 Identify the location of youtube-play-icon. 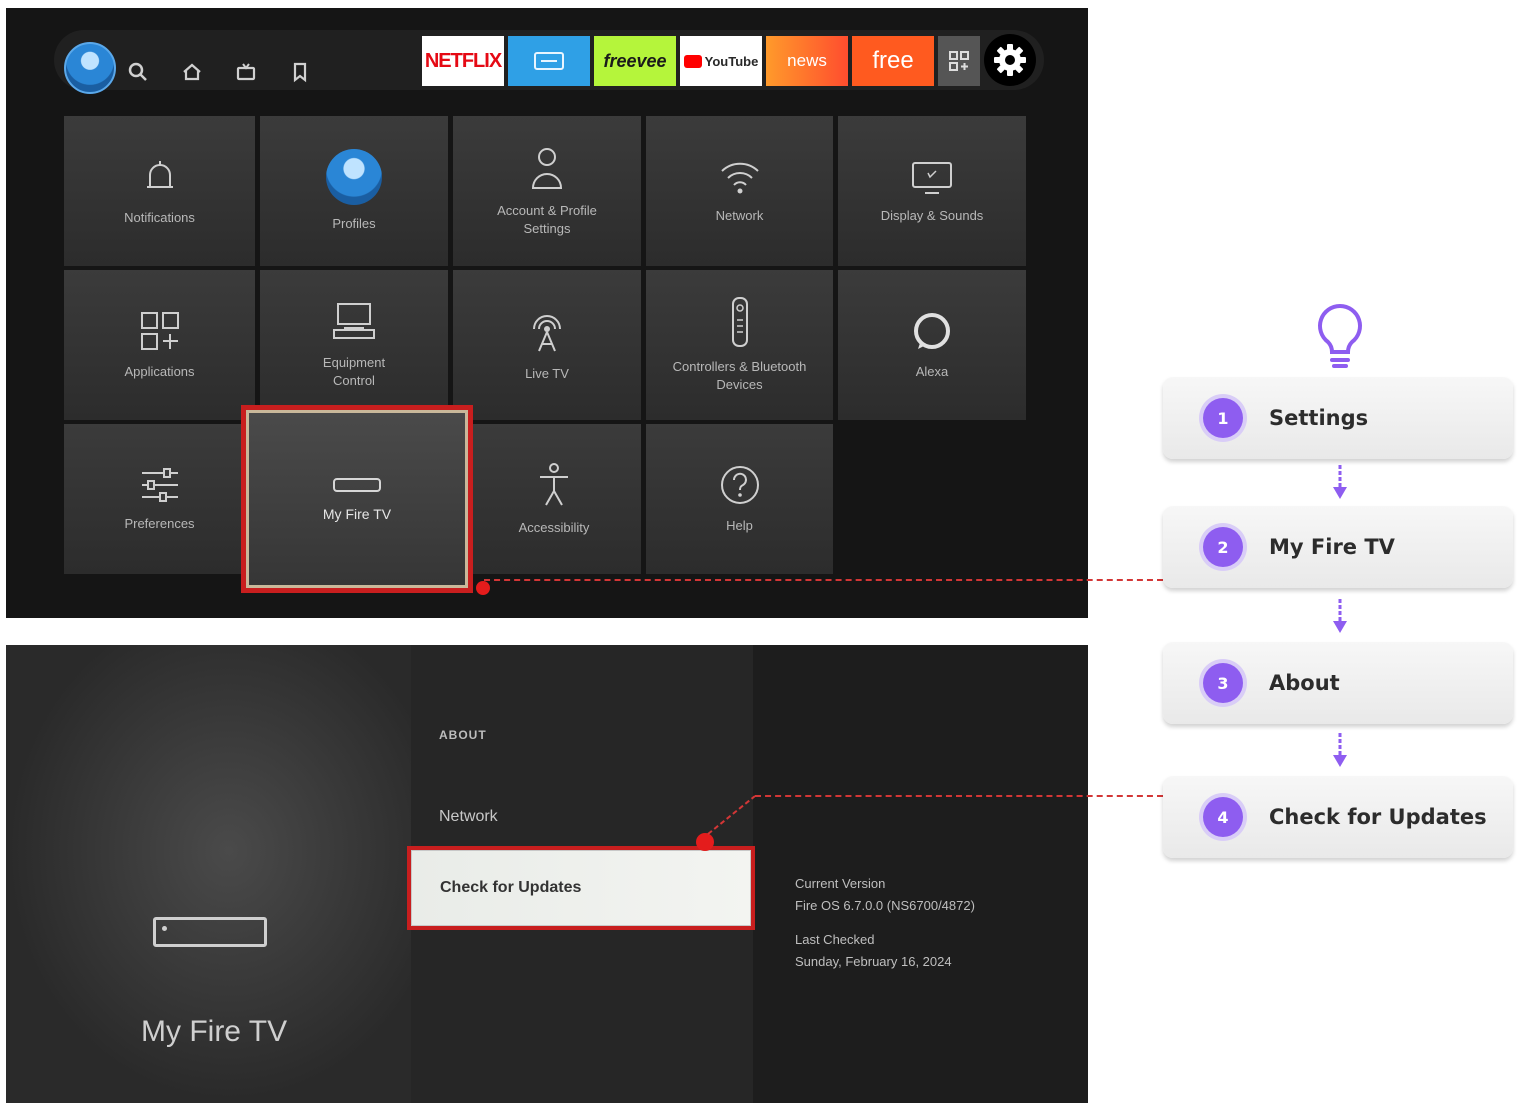
(692, 61).